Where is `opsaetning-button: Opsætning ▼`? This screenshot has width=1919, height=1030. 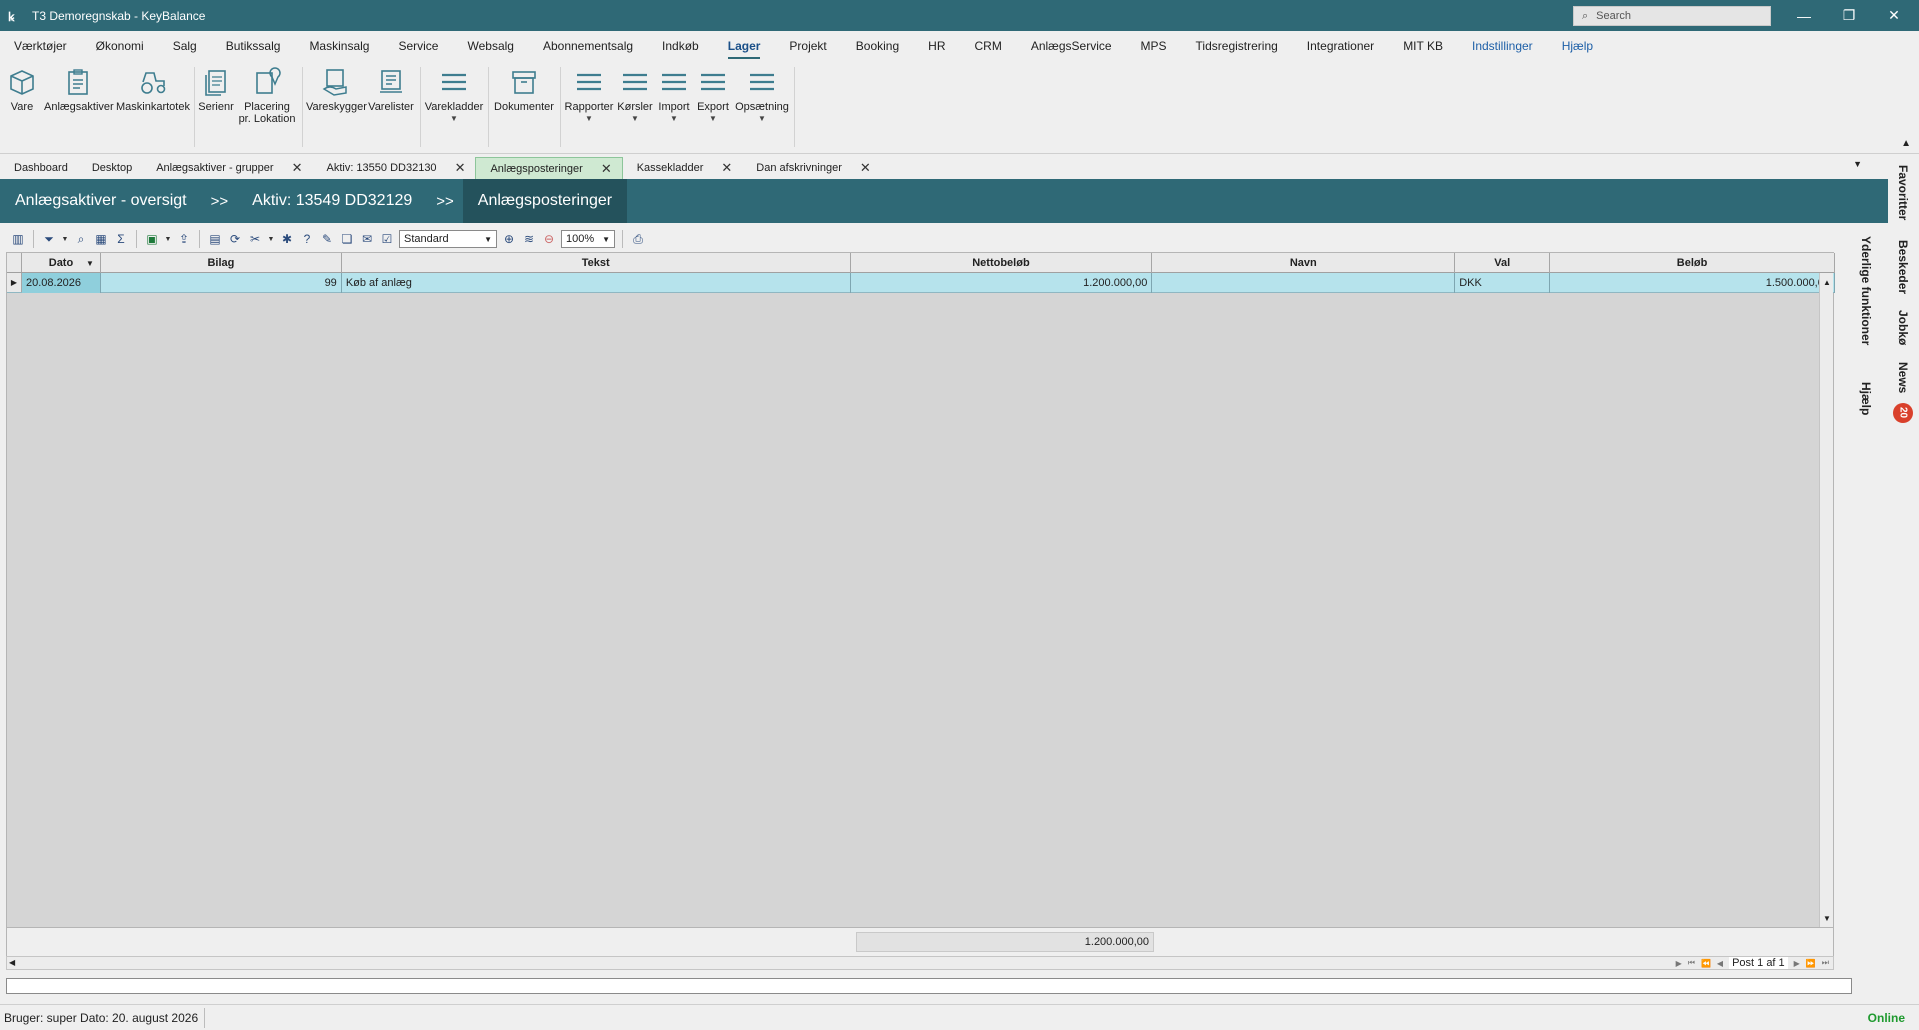
opsaetning-button: Opsætning ▼ is located at coordinates (762, 95).